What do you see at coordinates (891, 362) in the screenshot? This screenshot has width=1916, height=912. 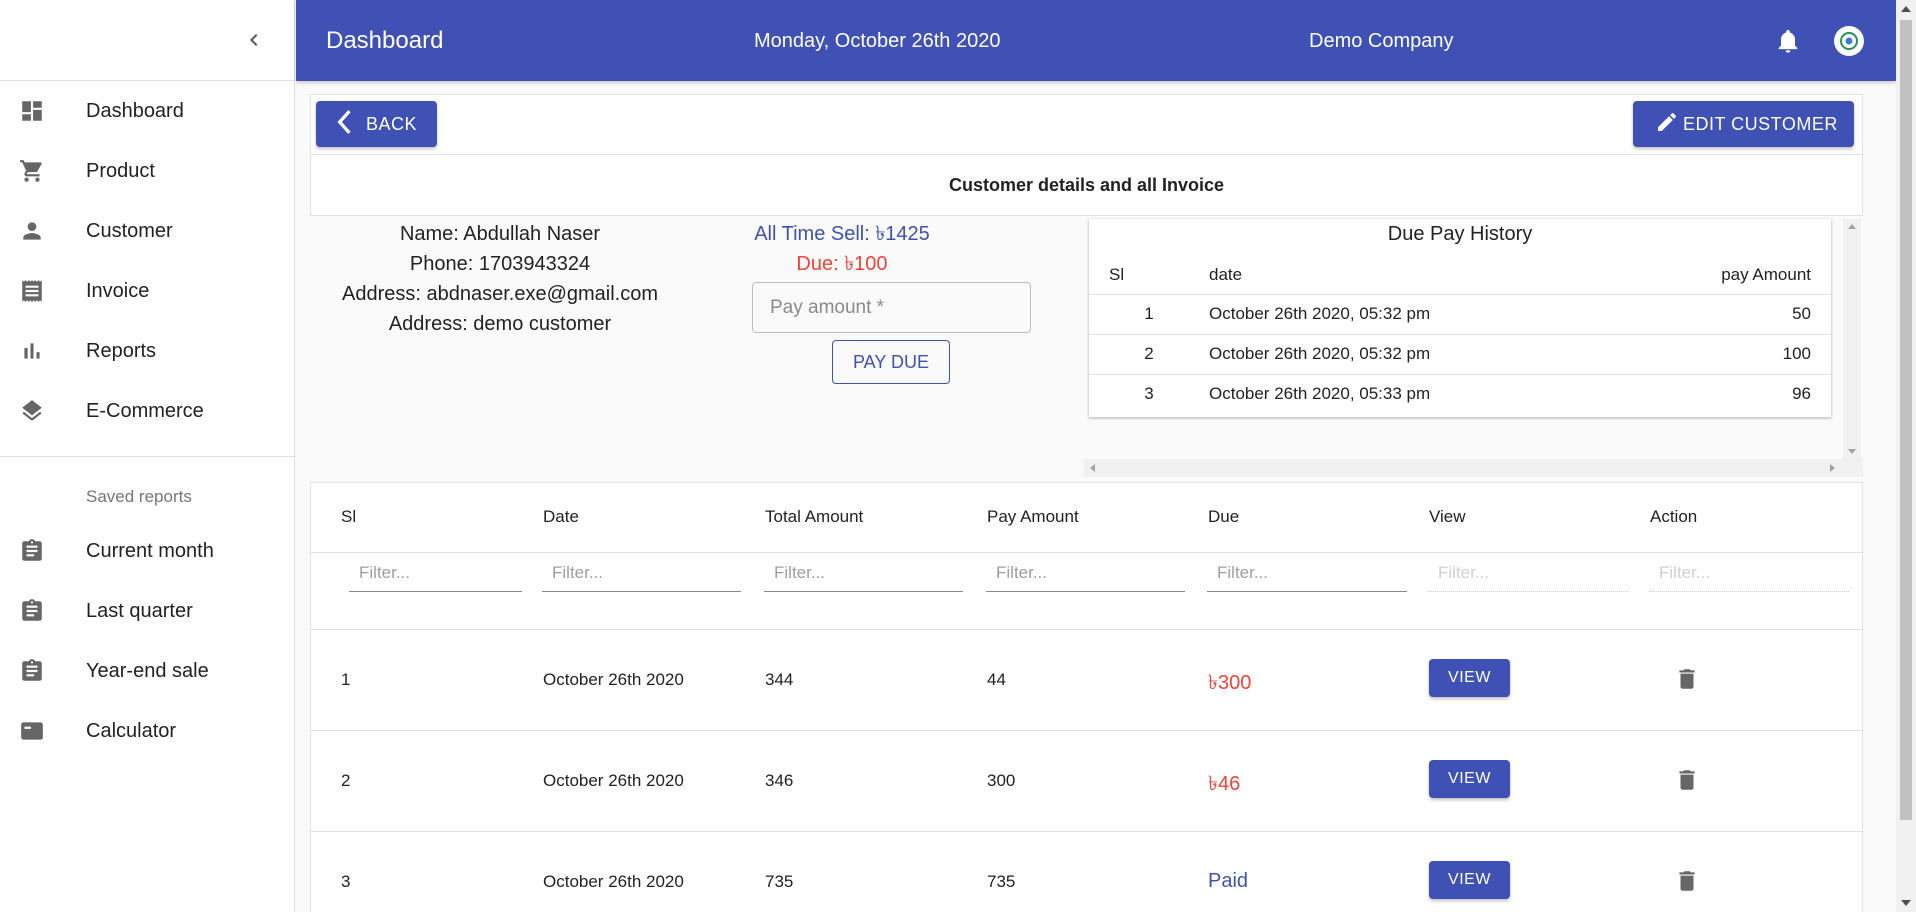 I see `pay-due-button: PAY DUE` at bounding box center [891, 362].